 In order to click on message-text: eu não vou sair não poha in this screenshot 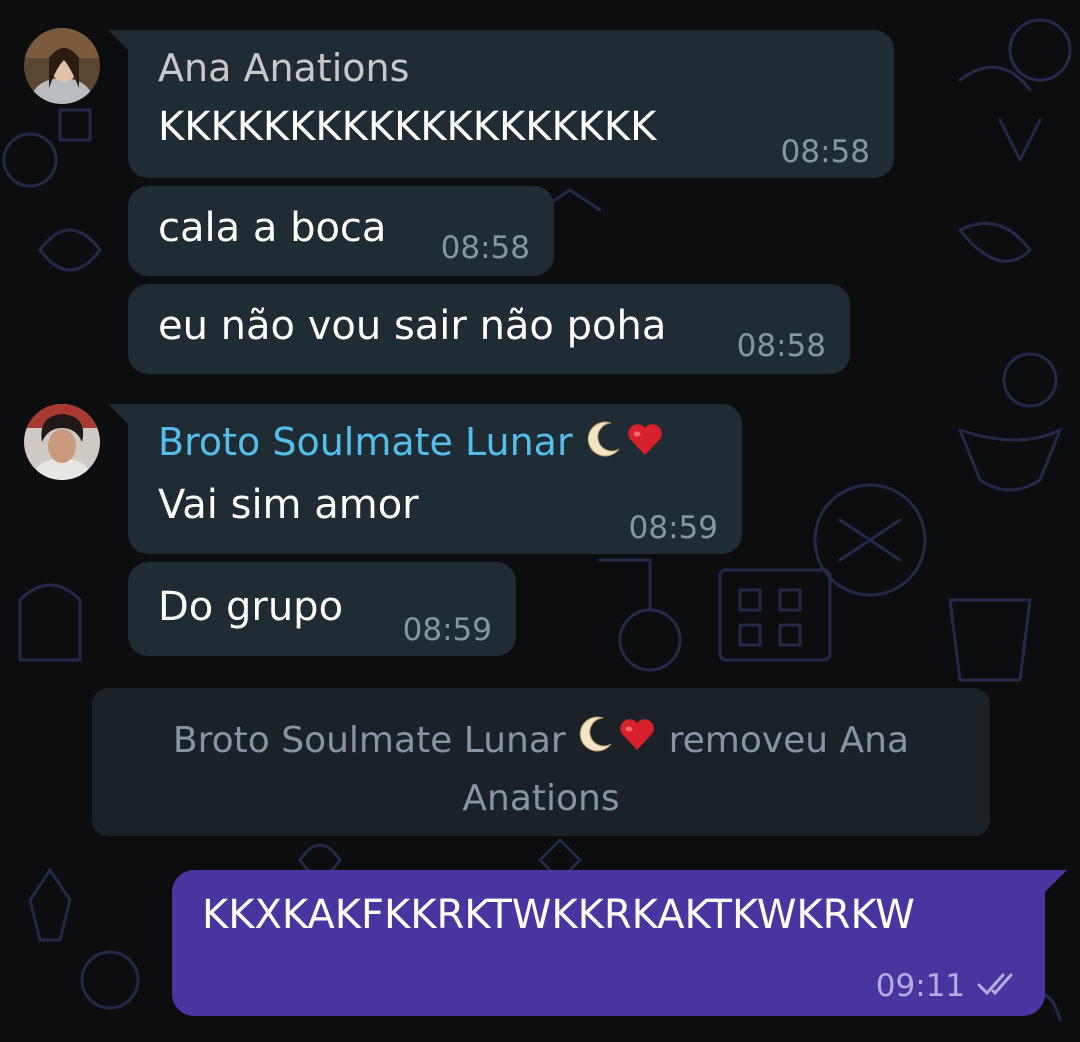, I will do `click(412, 326)`.